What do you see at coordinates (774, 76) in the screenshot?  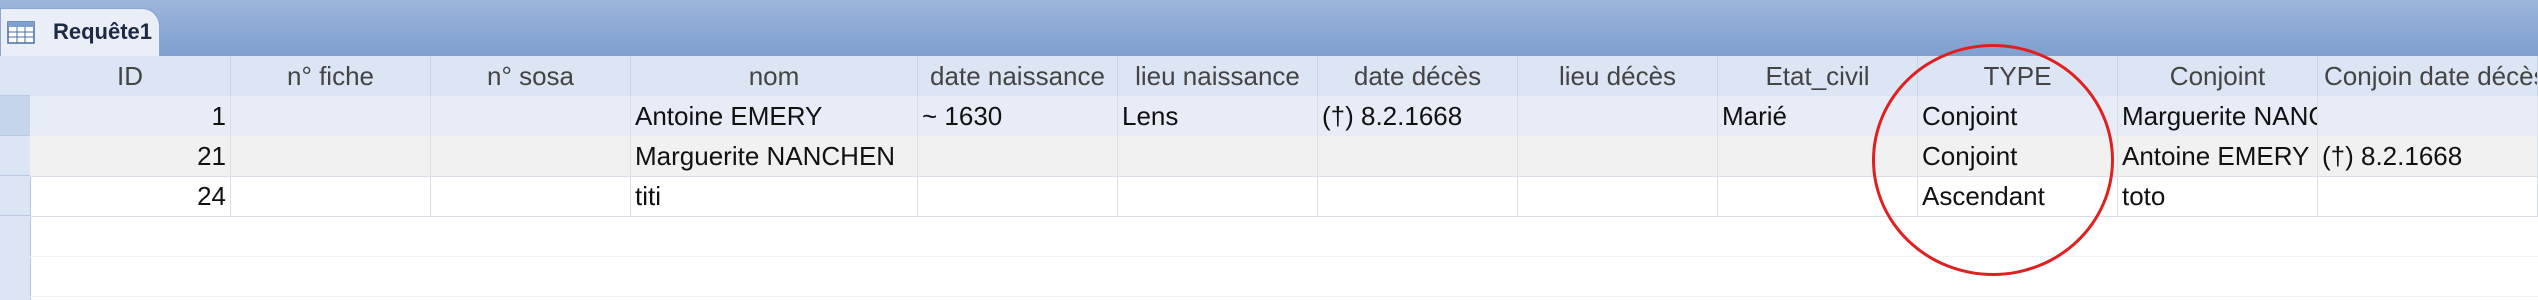 I see `column-header-nom: nom` at bounding box center [774, 76].